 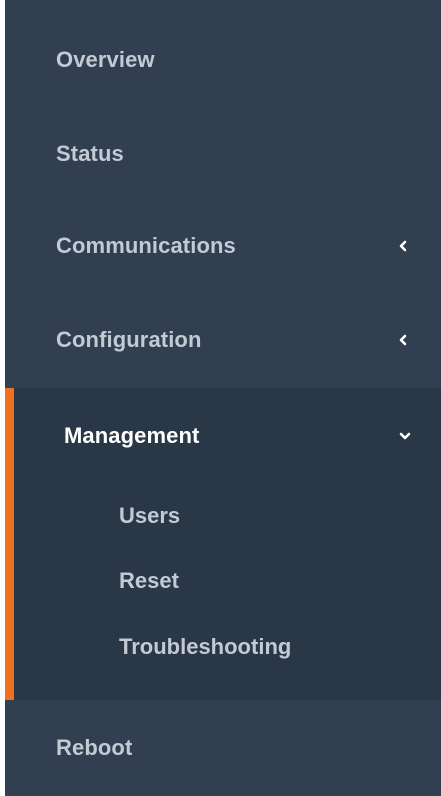 I want to click on sidebar-item-label: Communications, so click(x=146, y=245).